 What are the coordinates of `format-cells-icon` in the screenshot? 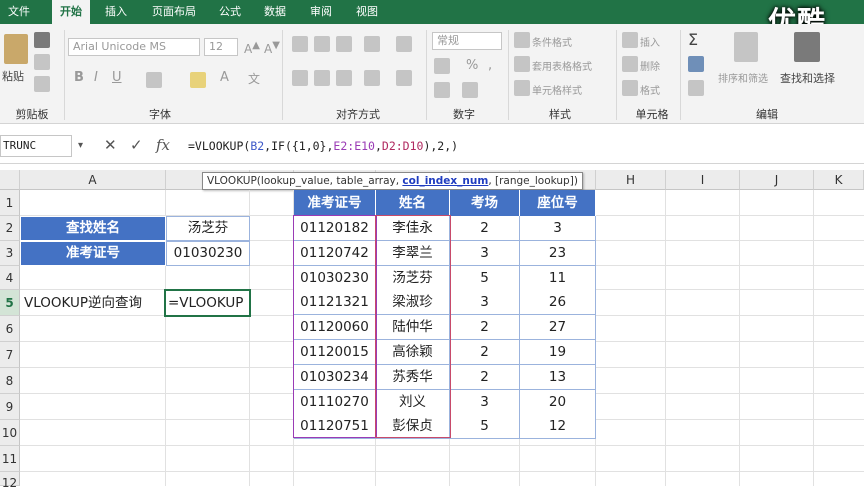 It's located at (630, 88).